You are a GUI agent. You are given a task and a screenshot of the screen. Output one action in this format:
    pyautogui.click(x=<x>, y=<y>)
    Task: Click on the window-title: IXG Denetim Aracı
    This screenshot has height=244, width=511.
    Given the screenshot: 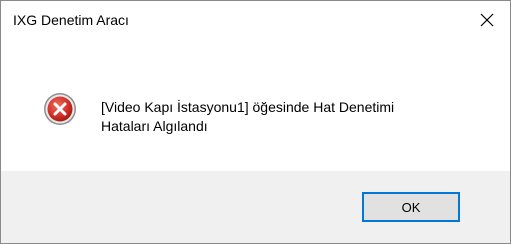 What is the action you would take?
    pyautogui.click(x=71, y=20)
    